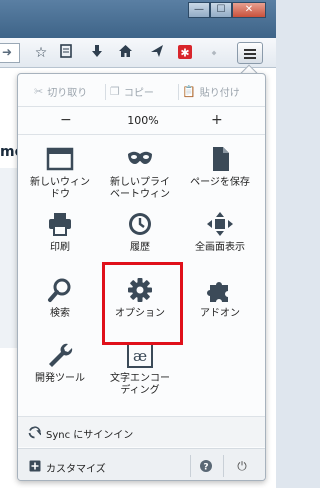 The height and width of the screenshot is (488, 320). I want to click on addons-puzzle-icon, so click(217, 292).